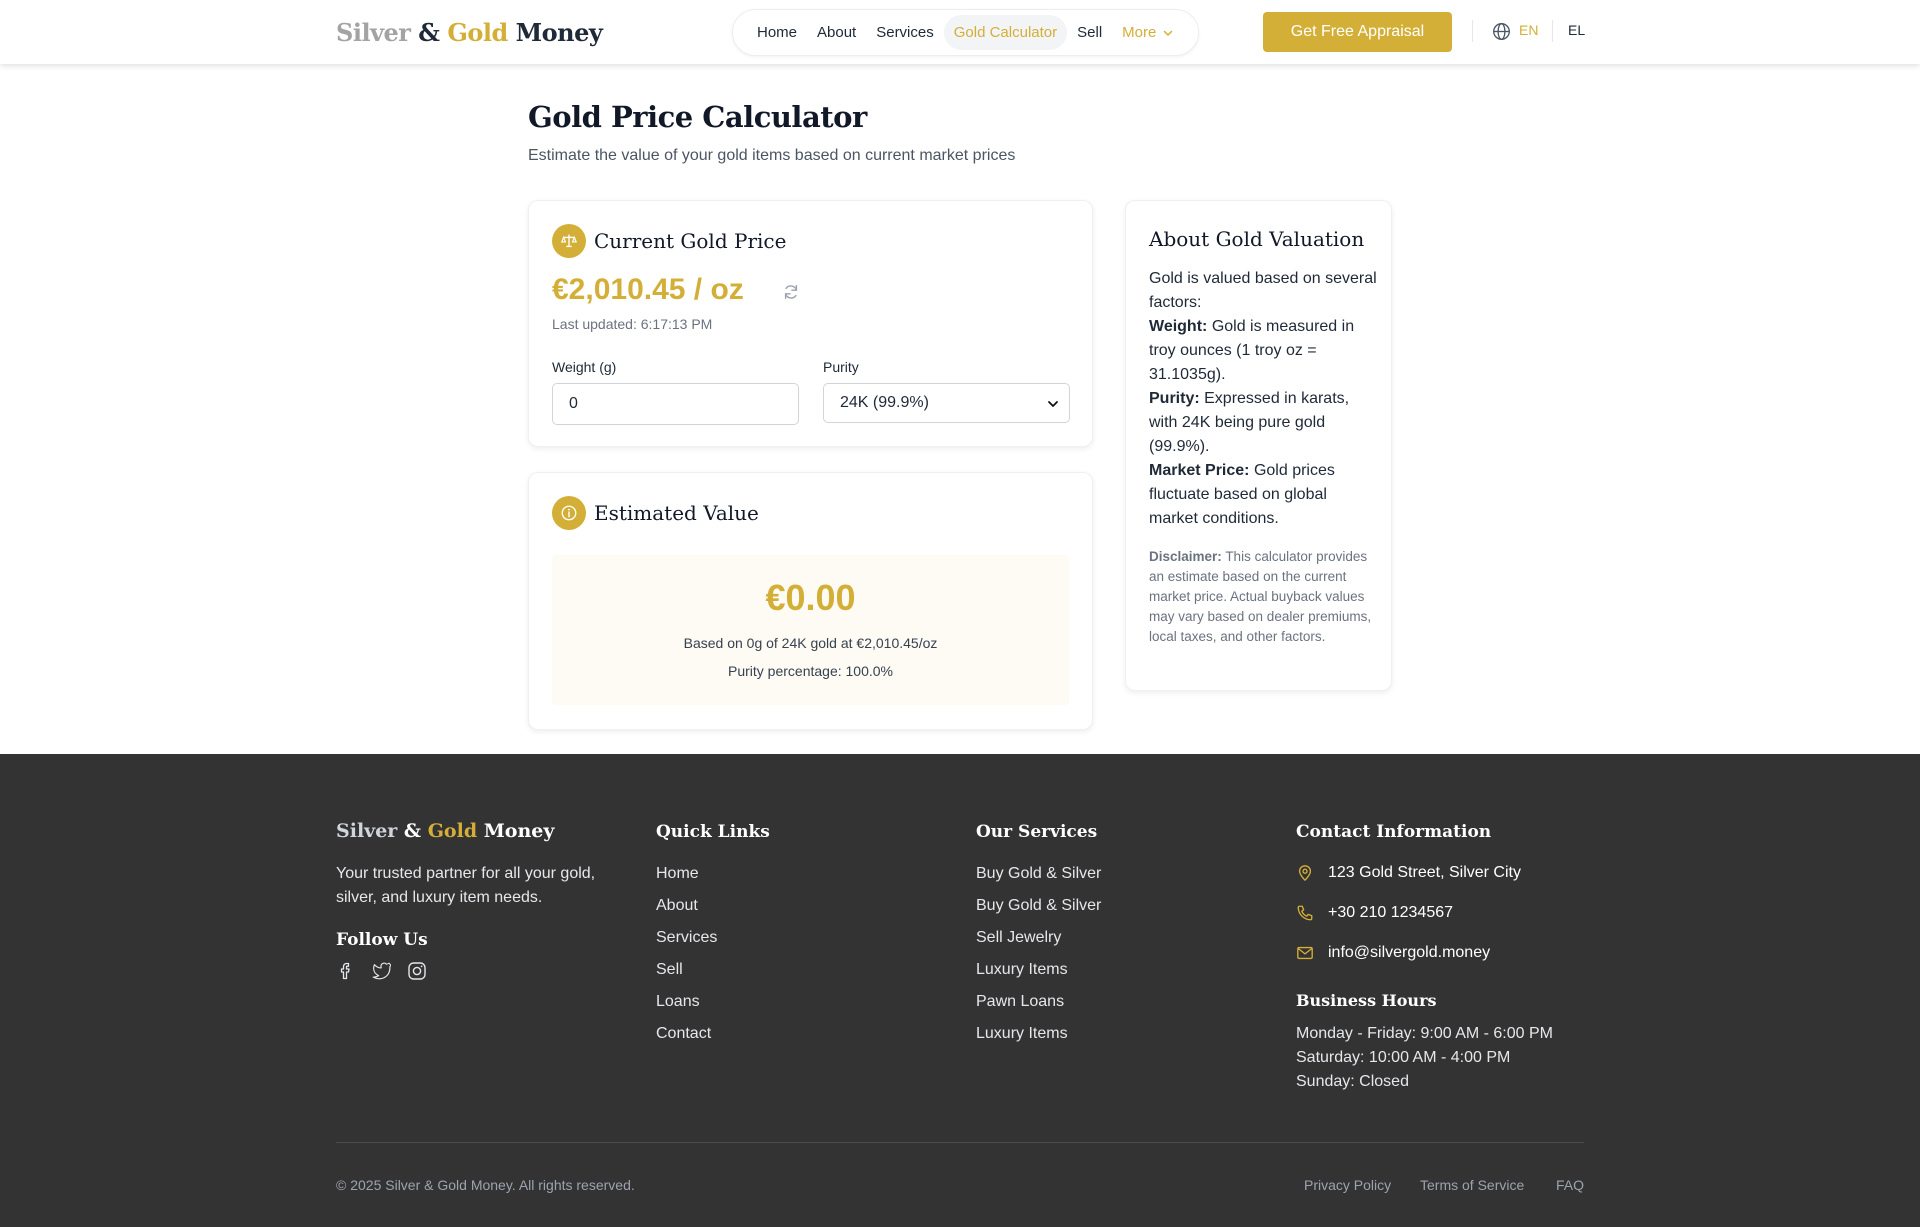  What do you see at coordinates (1391, 912) in the screenshot?
I see `phone-text: +30 210 1234567` at bounding box center [1391, 912].